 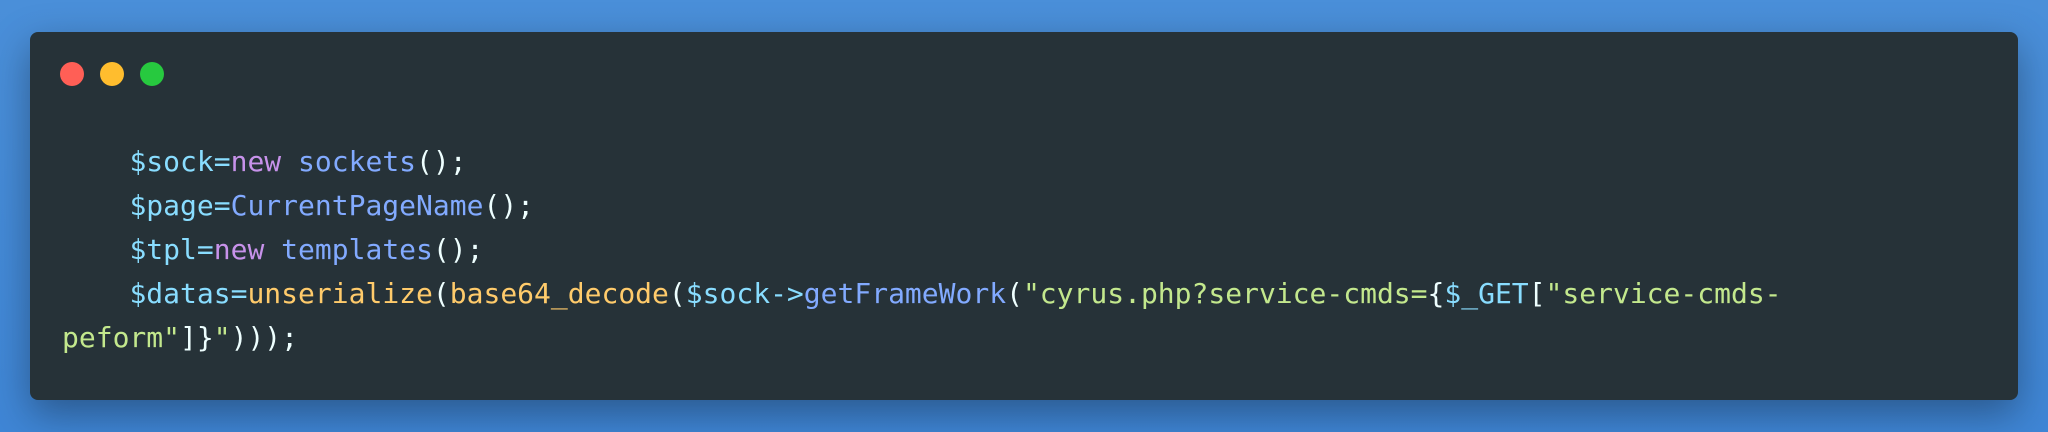 I want to click on code-line: $page=CurrentPageName();, so click(x=1027, y=206).